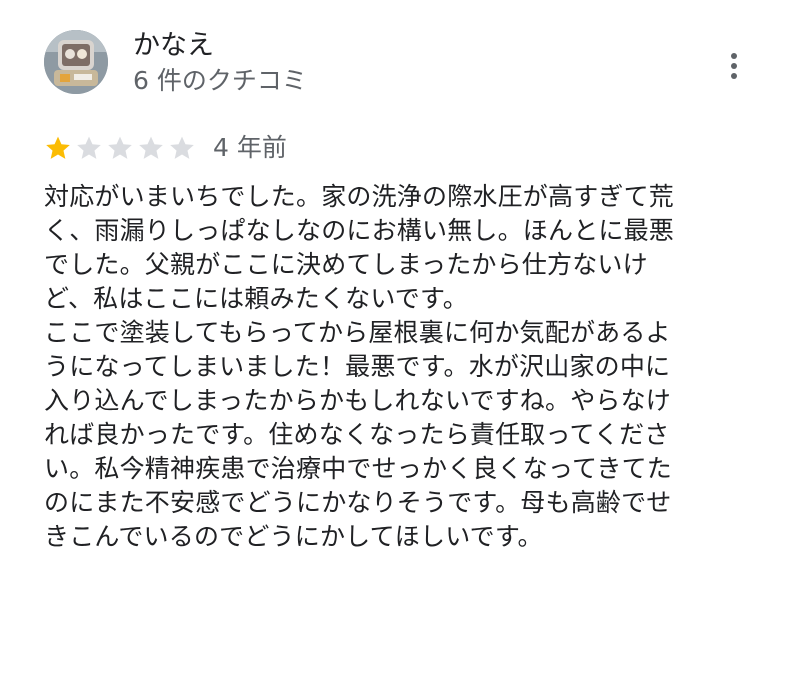 The width and height of the screenshot is (792, 678). What do you see at coordinates (250, 147) in the screenshot?
I see `review-date: 4 年前` at bounding box center [250, 147].